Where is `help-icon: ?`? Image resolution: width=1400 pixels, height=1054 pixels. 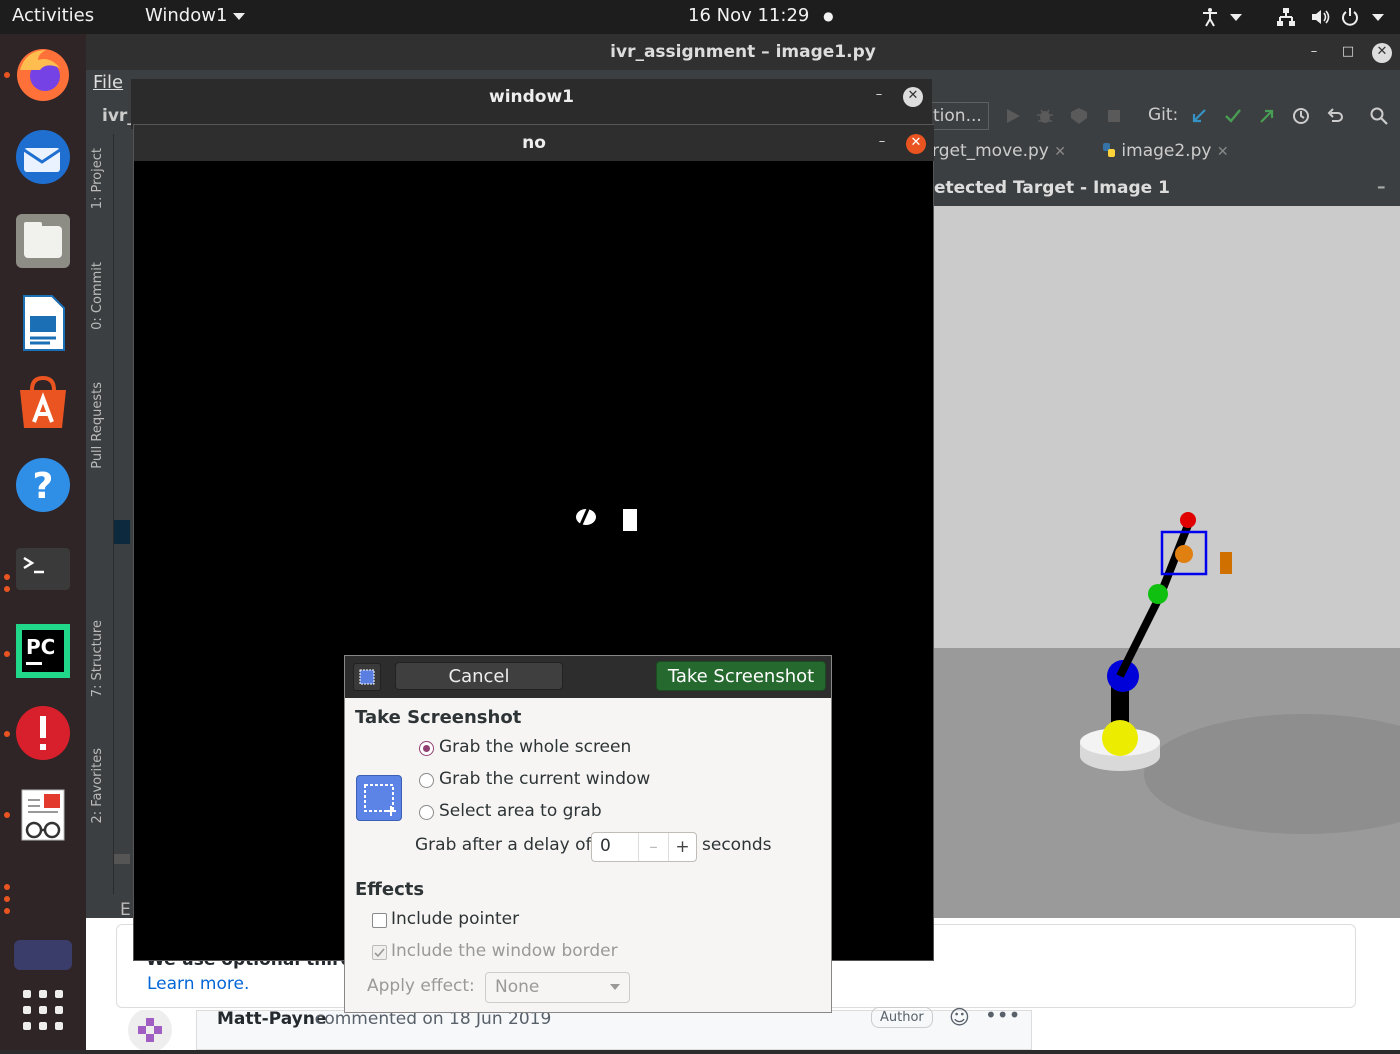
help-icon: ? is located at coordinates (43, 485).